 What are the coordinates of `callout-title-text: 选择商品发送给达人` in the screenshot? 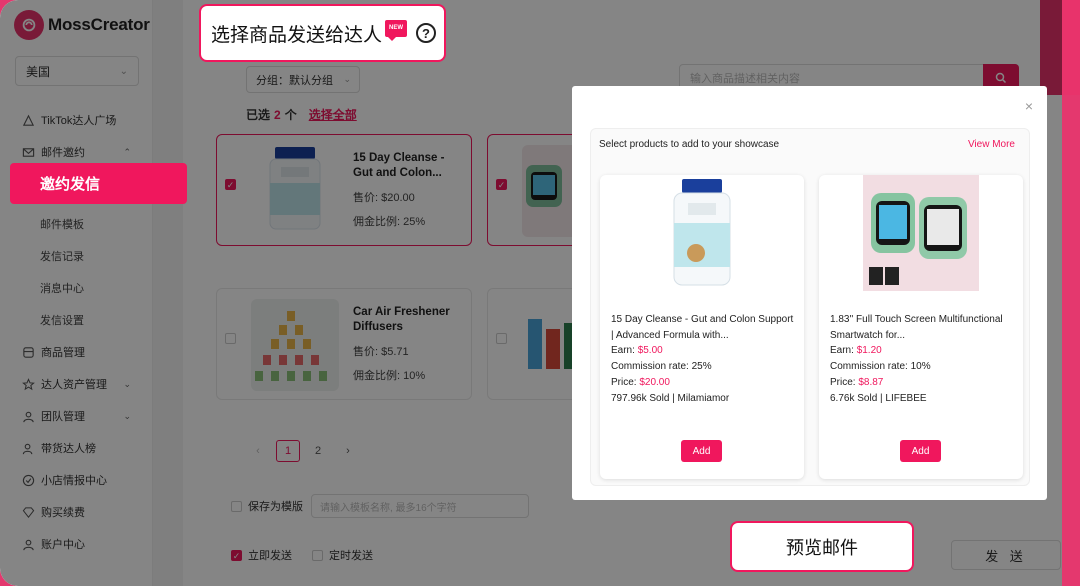 It's located at (297, 35).